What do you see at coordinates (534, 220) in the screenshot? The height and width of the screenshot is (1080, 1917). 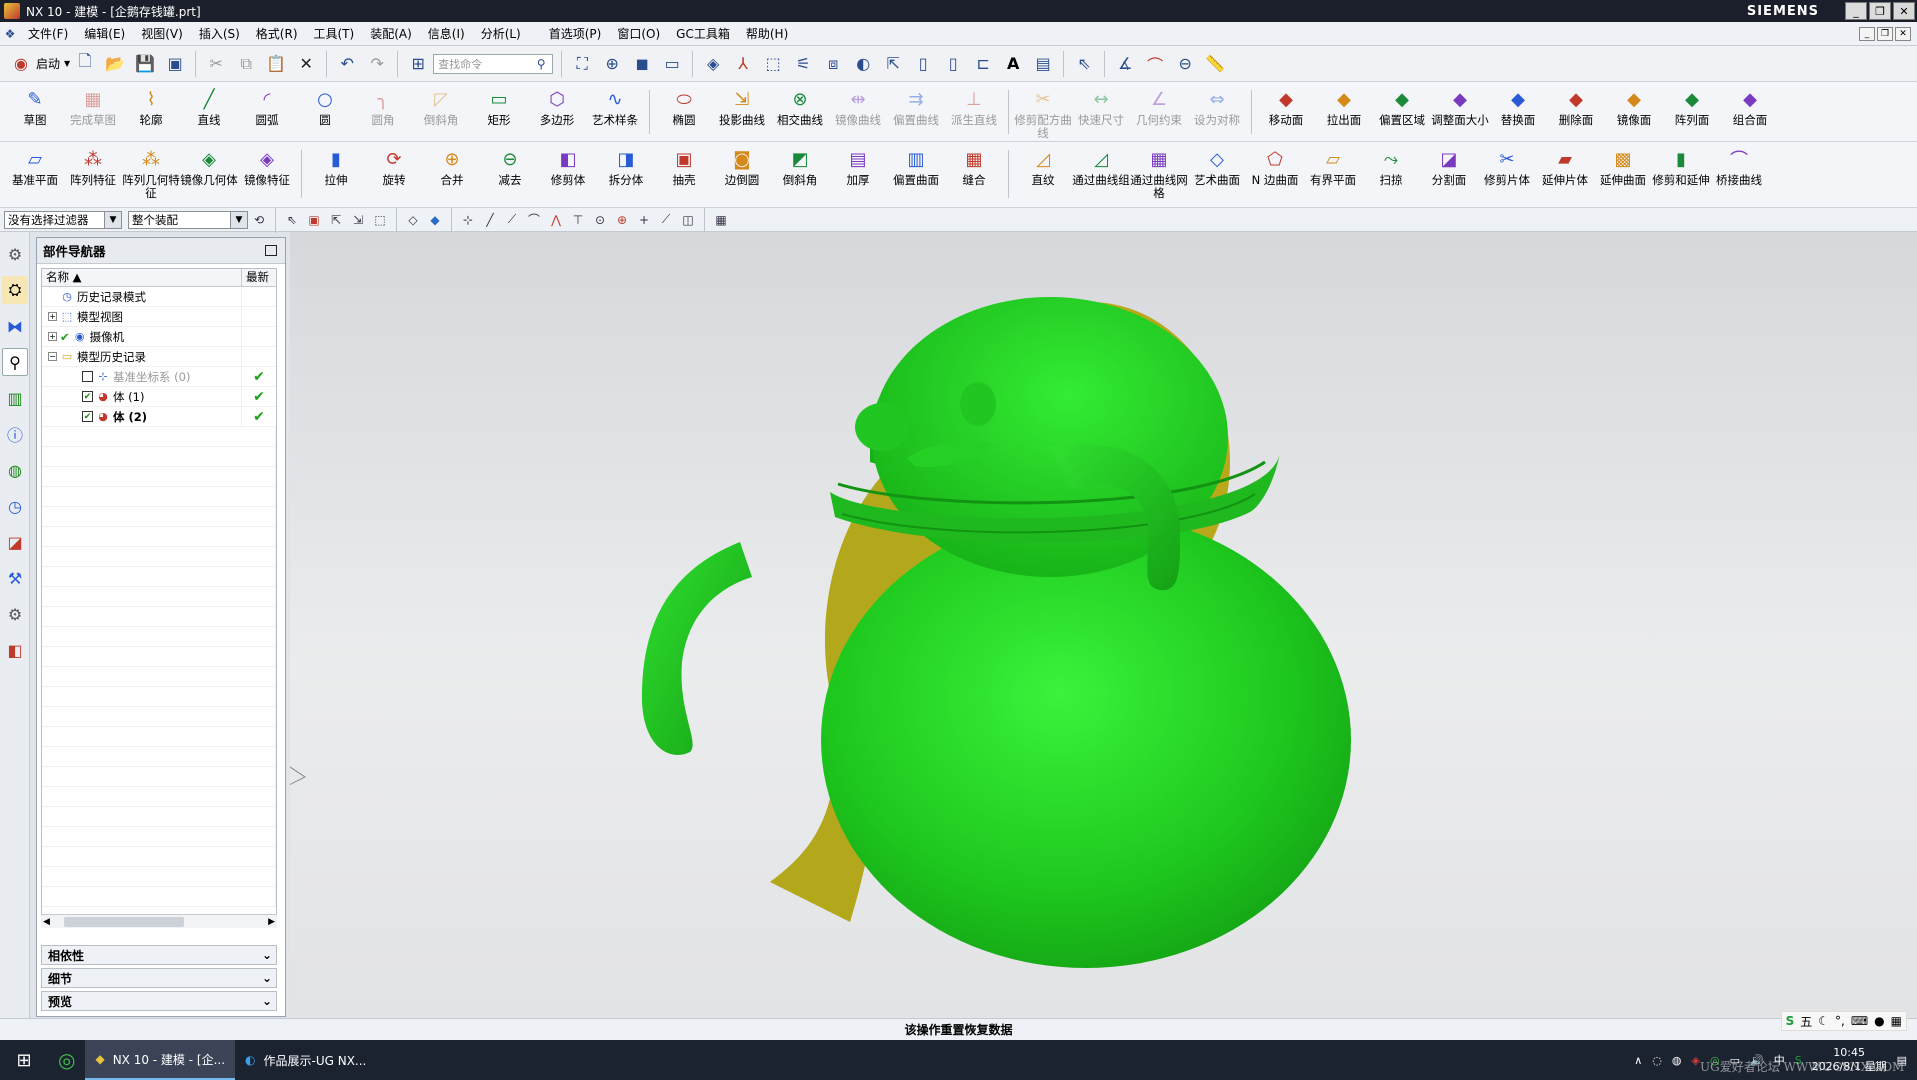 I see `snap-curve-icon: ⌒` at bounding box center [534, 220].